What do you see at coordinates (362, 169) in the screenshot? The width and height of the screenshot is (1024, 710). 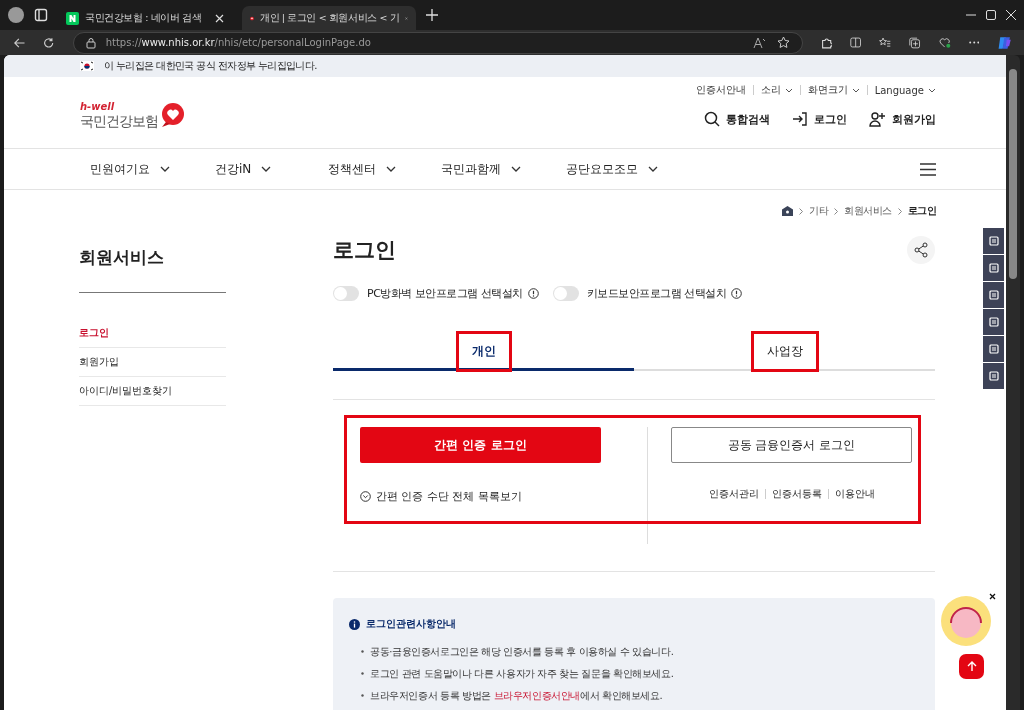 I see `nav-menu: 정책센터` at bounding box center [362, 169].